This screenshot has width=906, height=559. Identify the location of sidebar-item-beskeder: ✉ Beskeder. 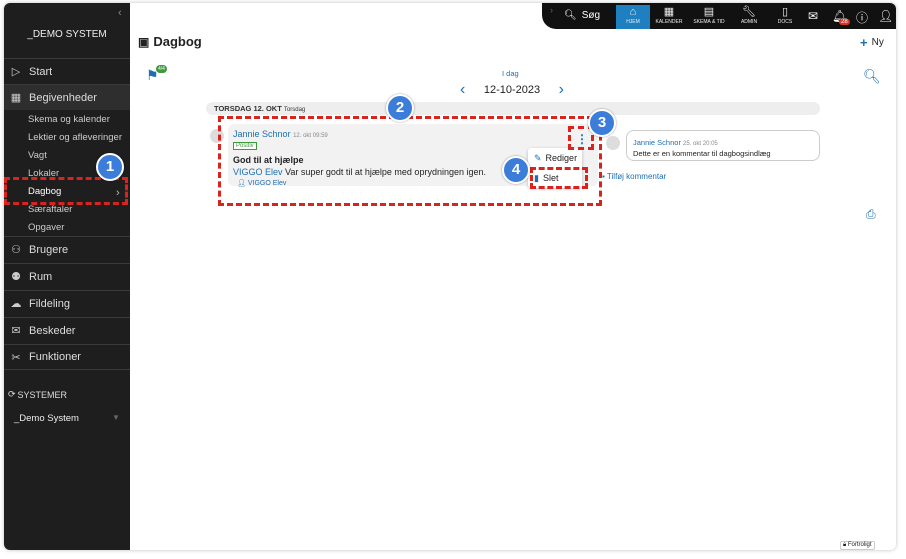
(67, 330).